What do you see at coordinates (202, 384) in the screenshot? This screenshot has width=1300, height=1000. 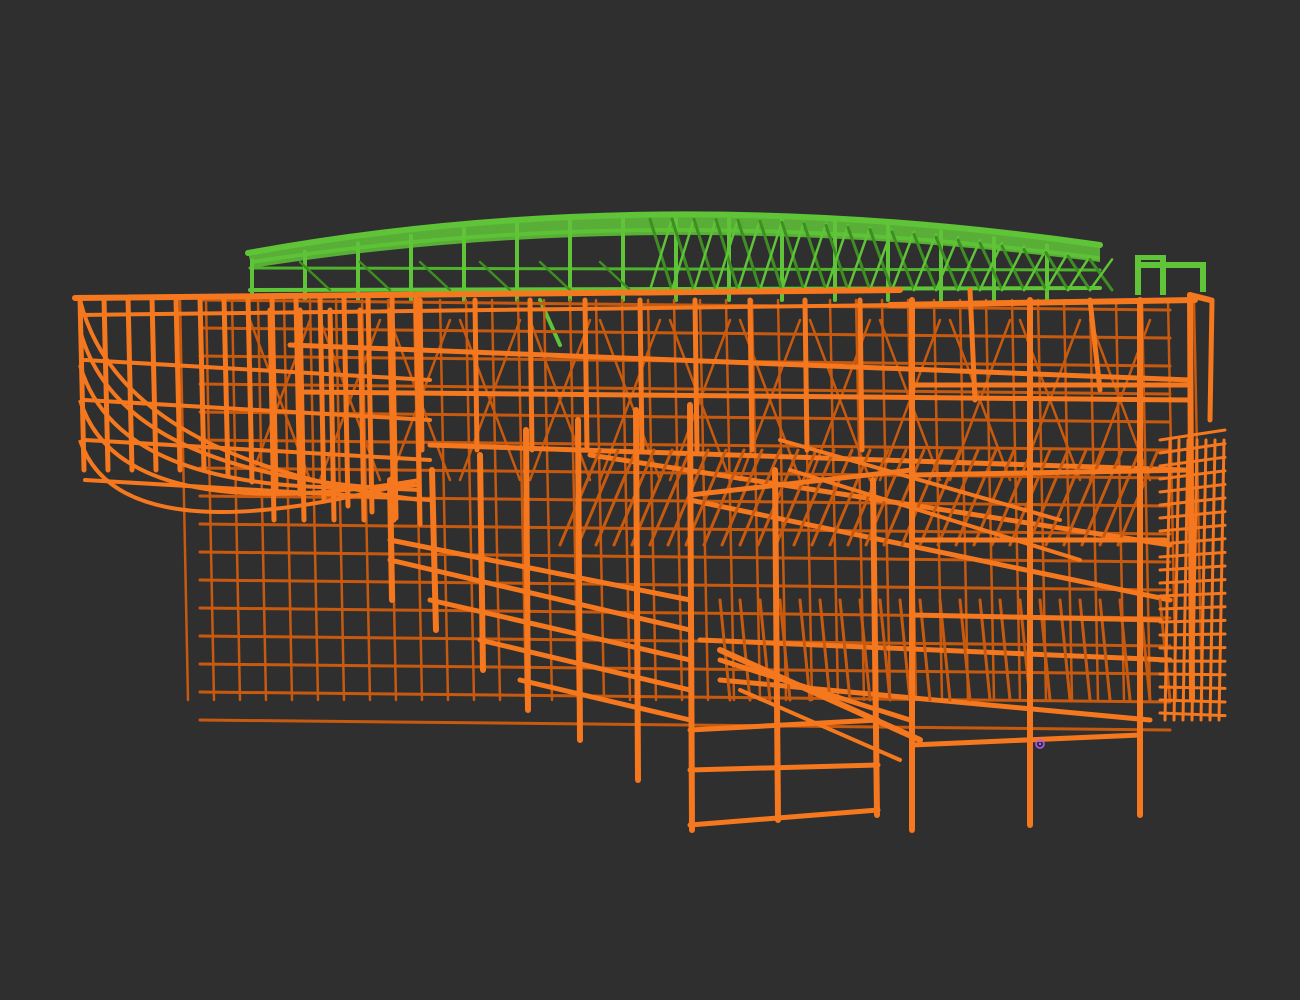 I see `wing-column` at bounding box center [202, 384].